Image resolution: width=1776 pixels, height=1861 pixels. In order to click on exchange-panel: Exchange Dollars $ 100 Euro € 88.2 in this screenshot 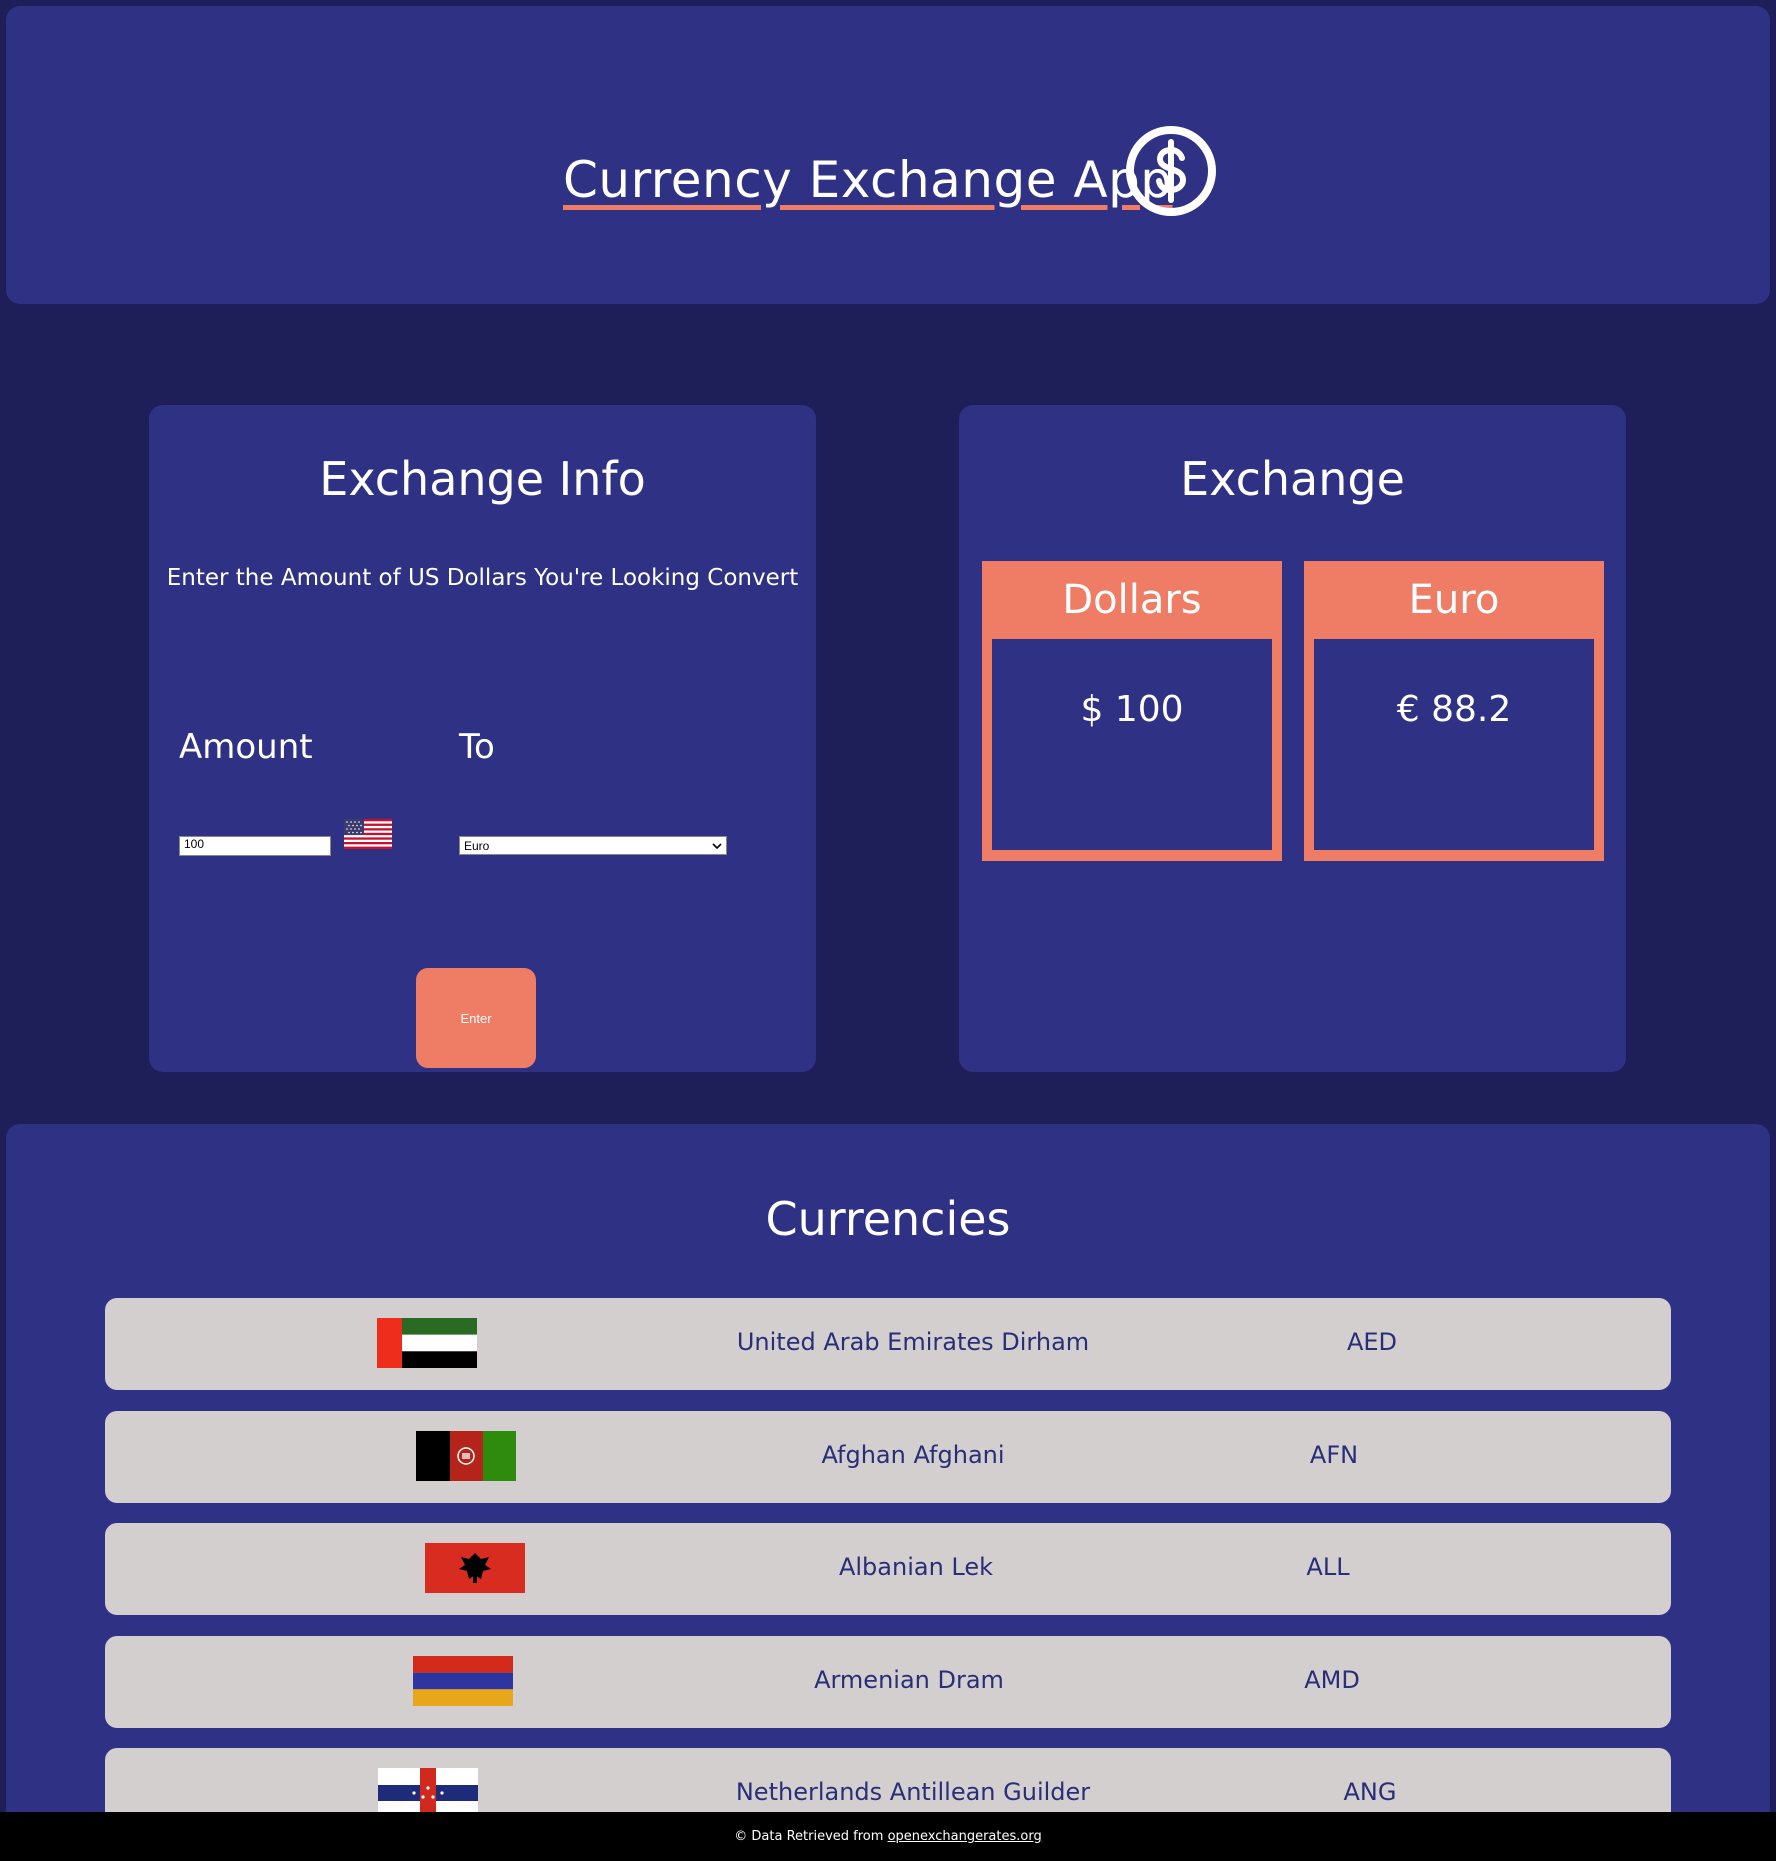, I will do `click(1292, 738)`.